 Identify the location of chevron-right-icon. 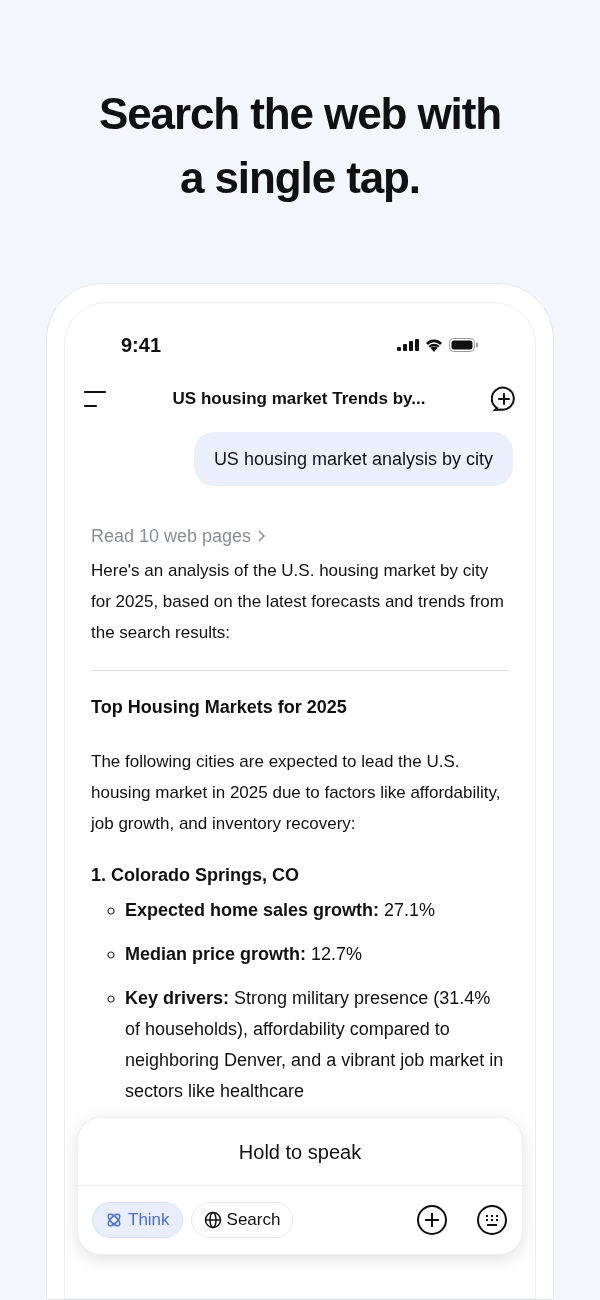
(262, 536).